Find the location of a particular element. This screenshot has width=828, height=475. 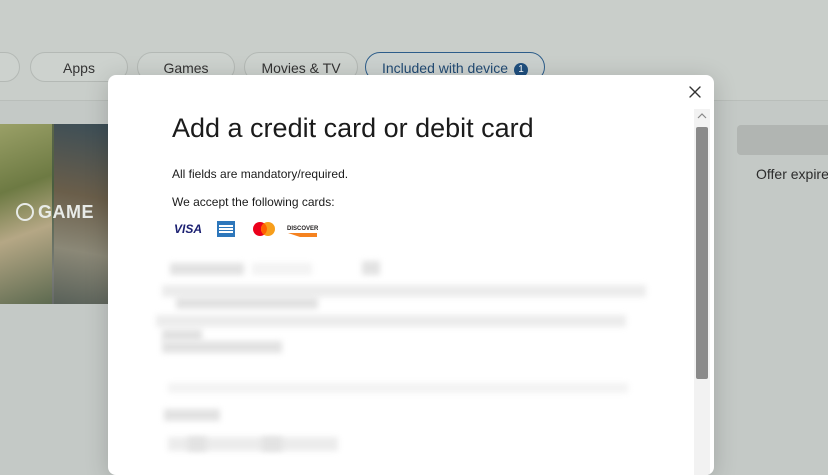

tab-apps-label: Apps is located at coordinates (79, 68).